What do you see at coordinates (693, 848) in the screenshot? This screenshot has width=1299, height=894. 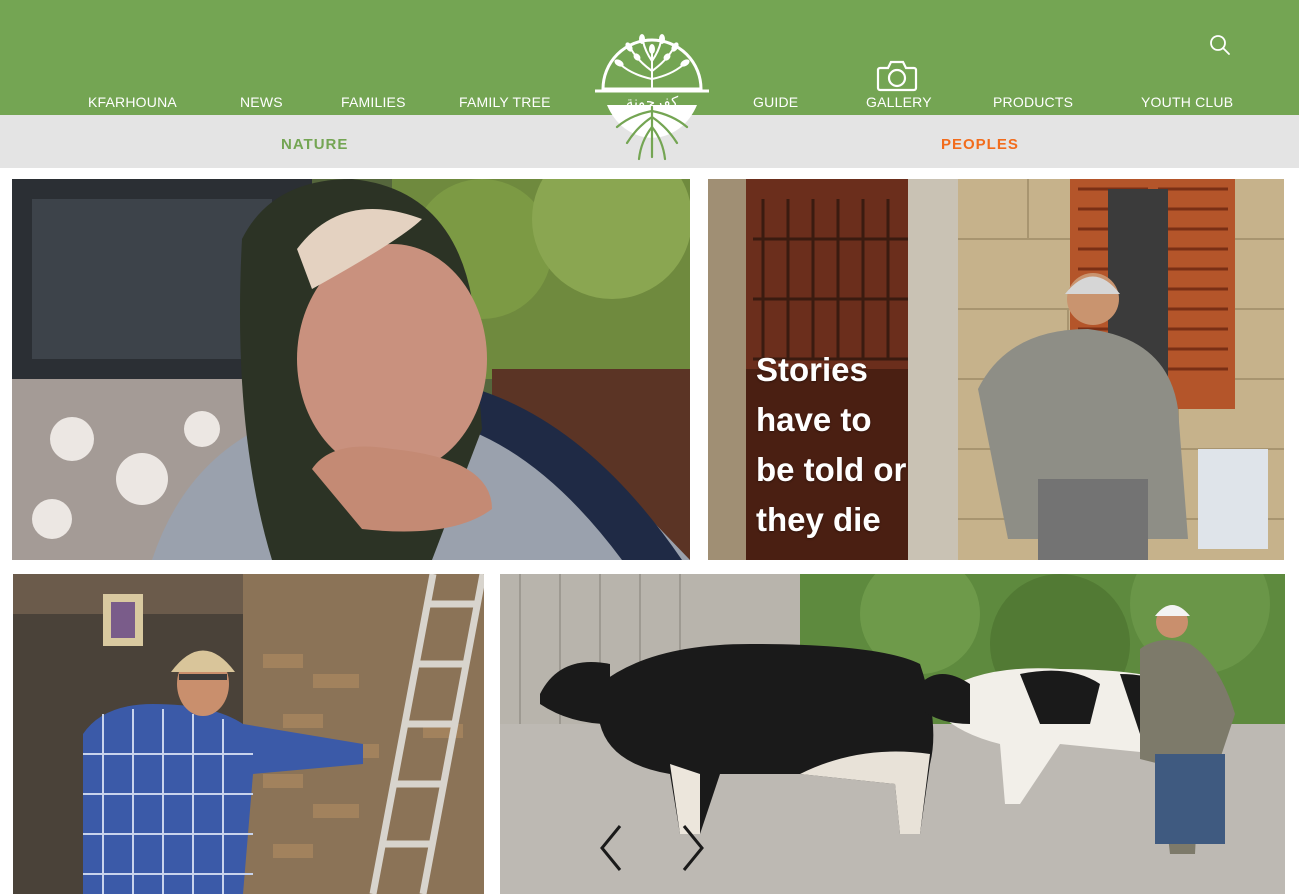 I see `chevron-right-icon` at bounding box center [693, 848].